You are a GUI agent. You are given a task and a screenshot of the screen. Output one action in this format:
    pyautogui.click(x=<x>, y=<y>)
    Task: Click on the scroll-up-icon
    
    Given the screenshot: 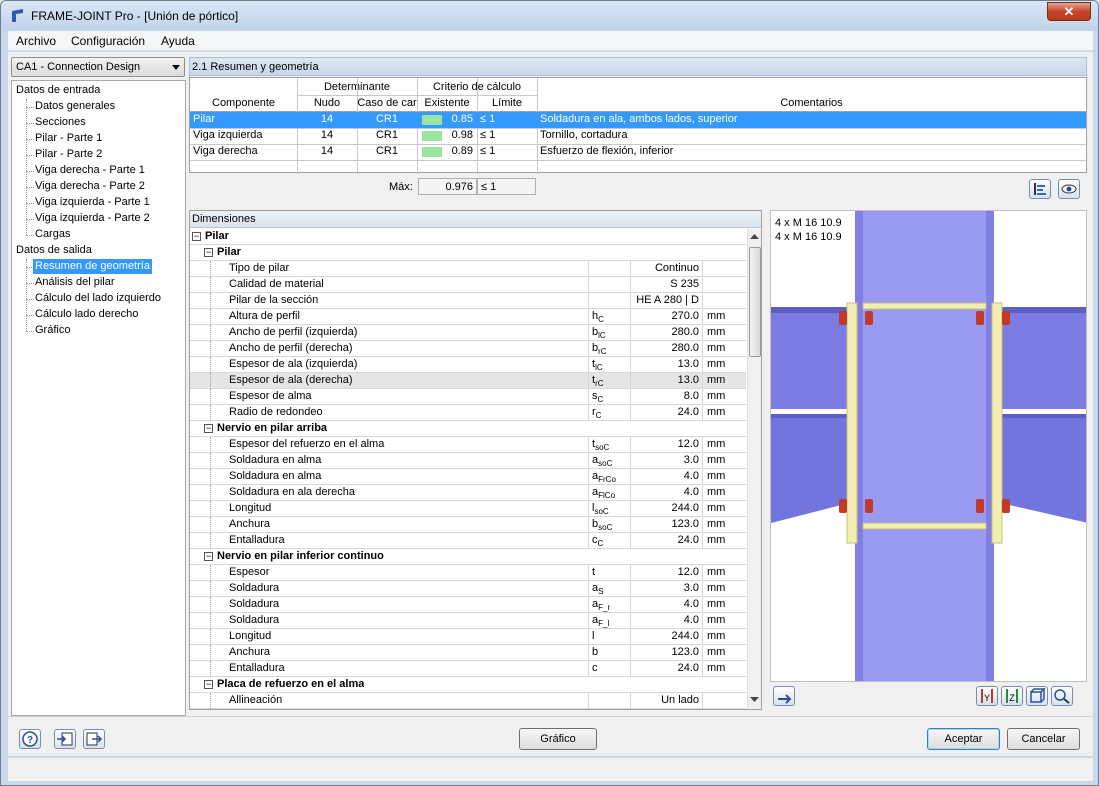 What is the action you would take?
    pyautogui.click(x=754, y=236)
    